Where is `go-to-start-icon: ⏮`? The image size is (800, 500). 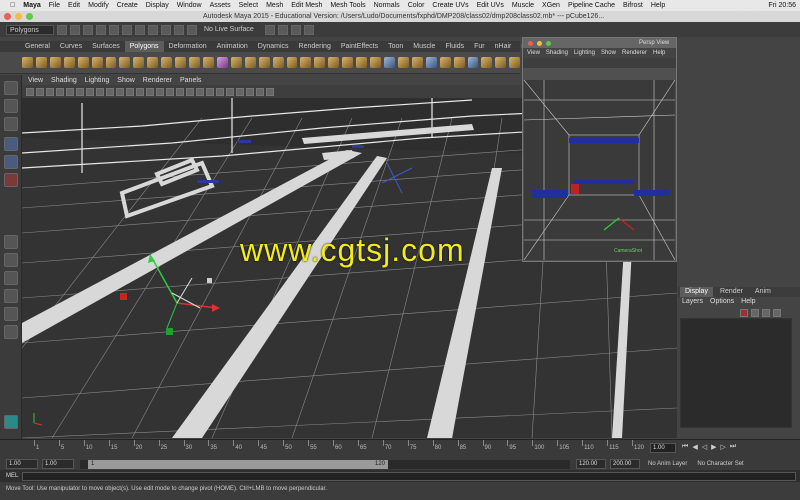 go-to-start-icon: ⏮ is located at coordinates (685, 448).